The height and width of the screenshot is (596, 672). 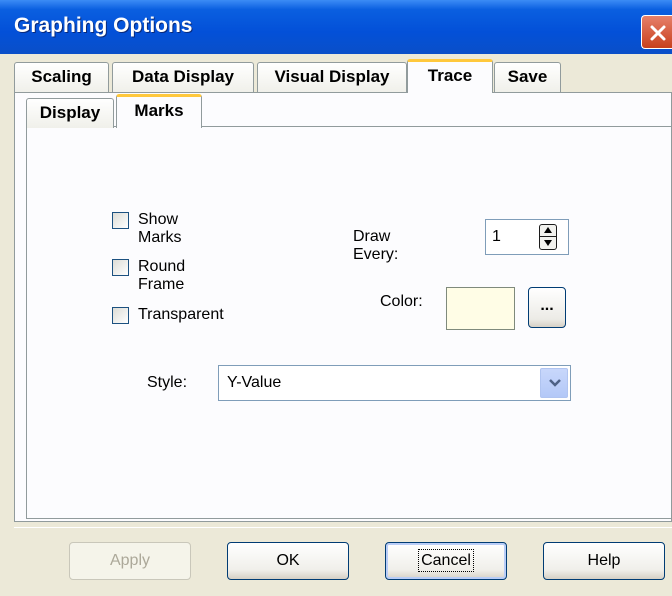 I want to click on tab-visual-display: Visual Display, so click(x=332, y=77).